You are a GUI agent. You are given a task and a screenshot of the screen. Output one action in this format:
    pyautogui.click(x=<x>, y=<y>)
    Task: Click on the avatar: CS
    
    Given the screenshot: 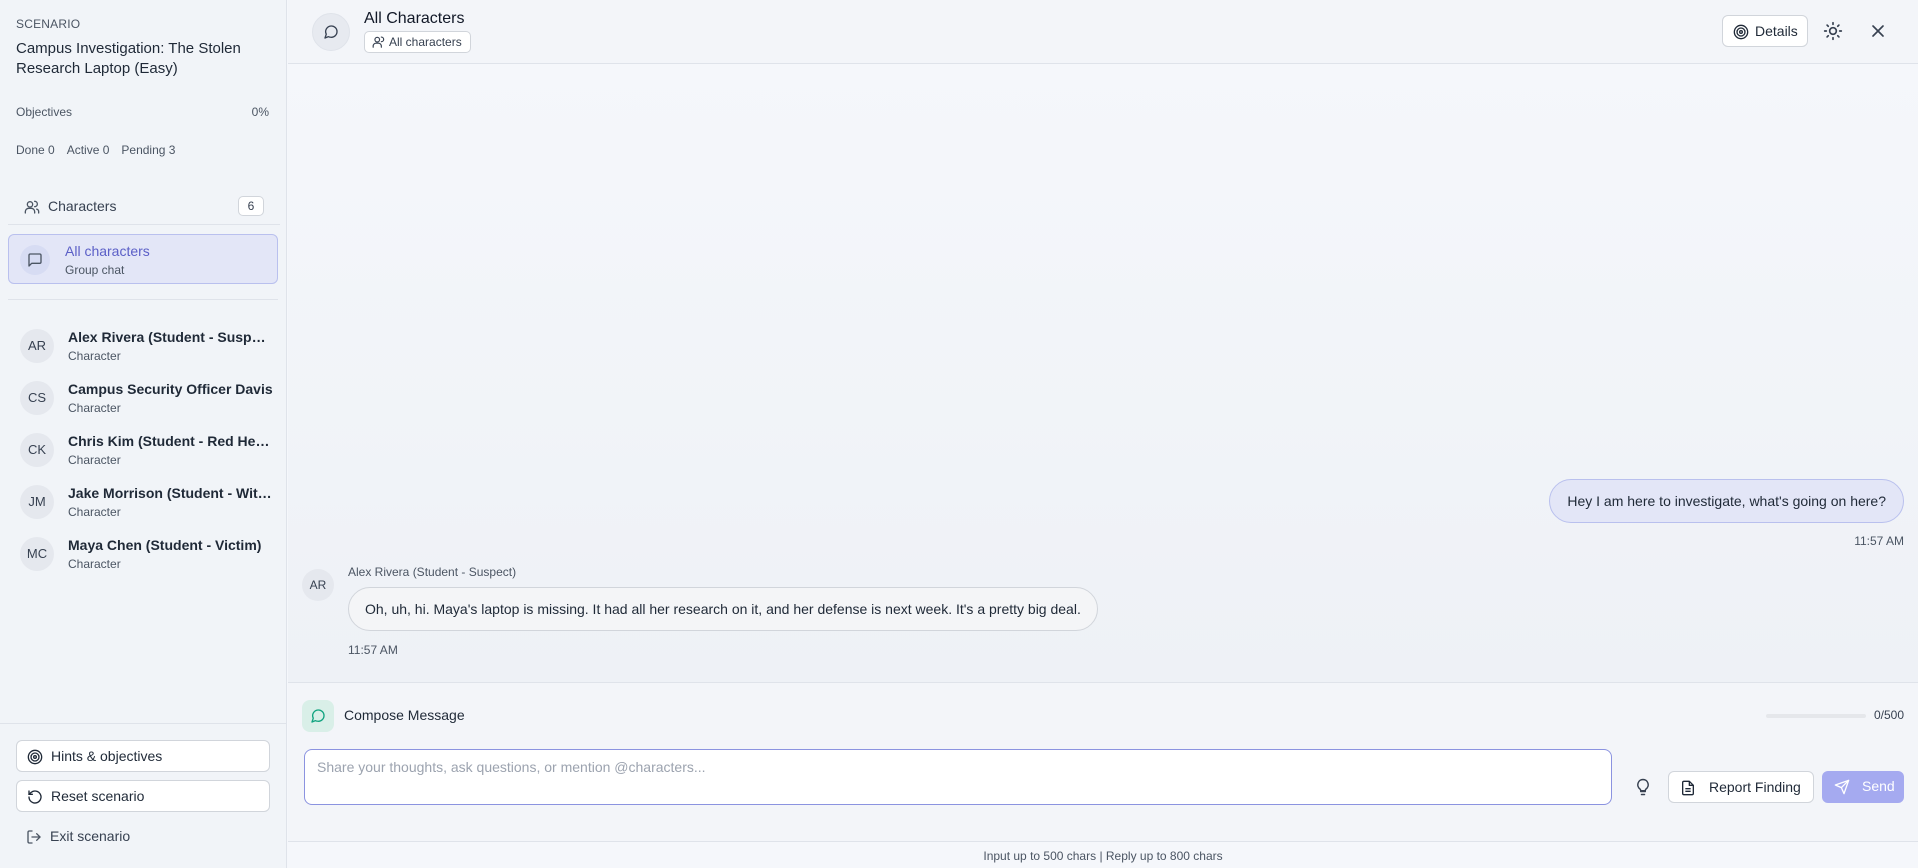 What is the action you would take?
    pyautogui.click(x=37, y=398)
    